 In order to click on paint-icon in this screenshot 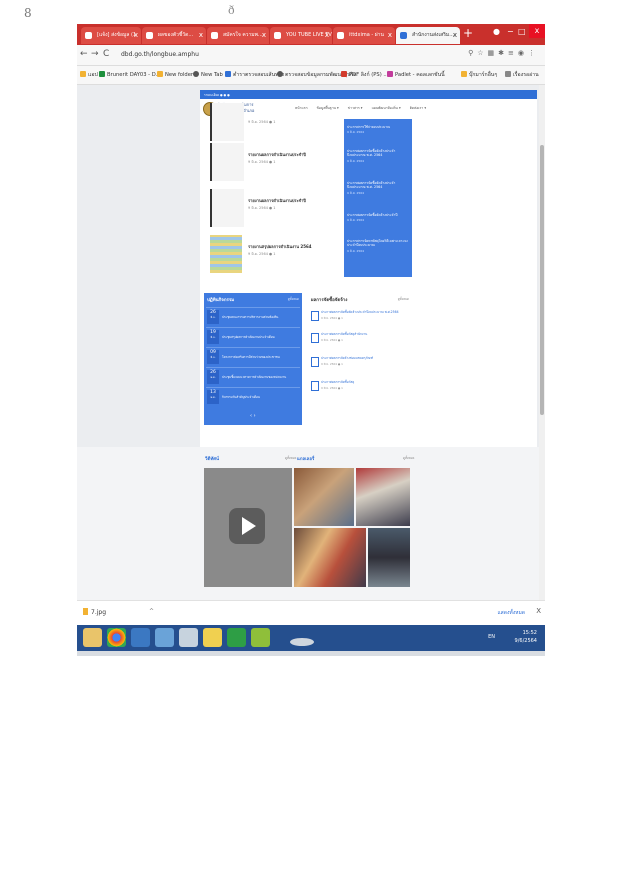, I will do `click(212, 637)`.